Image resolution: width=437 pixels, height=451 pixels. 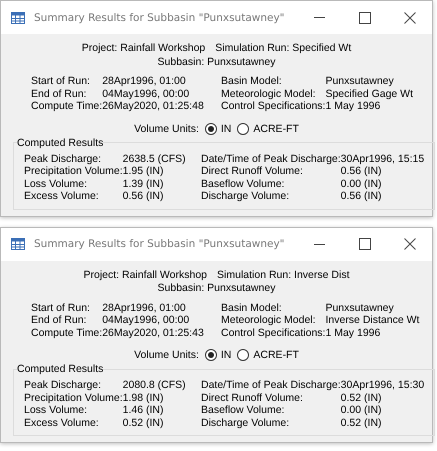 What do you see at coordinates (153, 332) in the screenshot?
I see `field-value: 26May2020, 01:25:43` at bounding box center [153, 332].